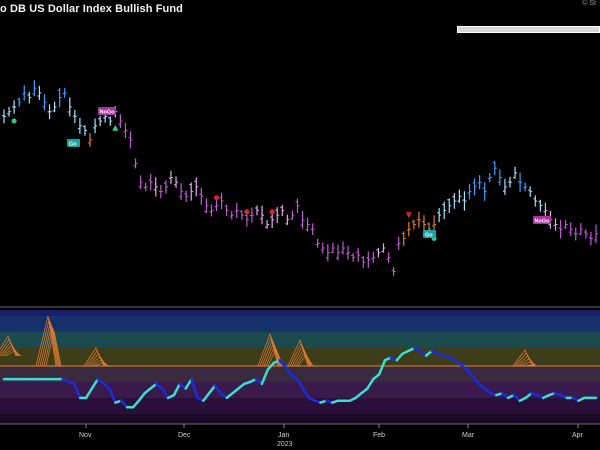 The height and width of the screenshot is (450, 600). What do you see at coordinates (115, 127) in the screenshot?
I see `signal-triangle-up` at bounding box center [115, 127].